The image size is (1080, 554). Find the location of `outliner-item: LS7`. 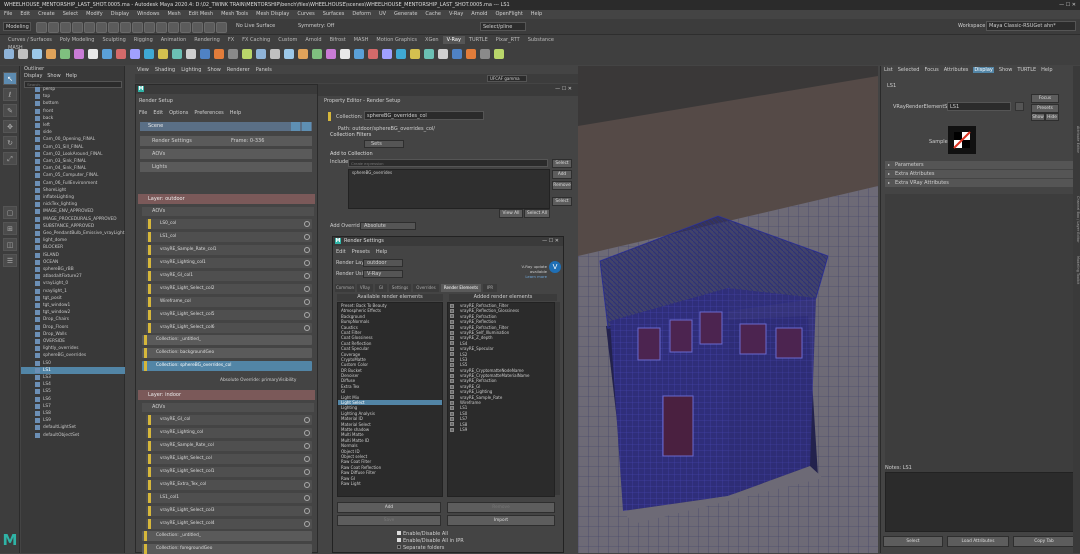

outliner-item: LS7 is located at coordinates (73, 406).